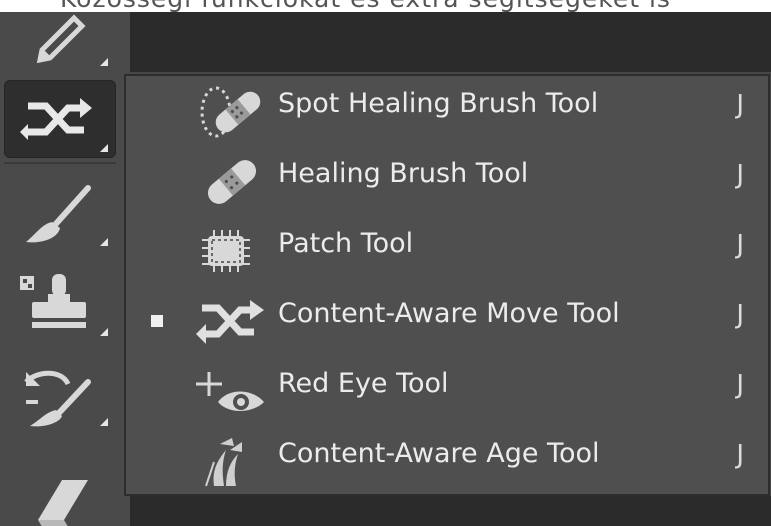 This screenshot has height=526, width=771. Describe the element at coordinates (346, 243) in the screenshot. I see `menu-item-label: Patch Tool` at that location.